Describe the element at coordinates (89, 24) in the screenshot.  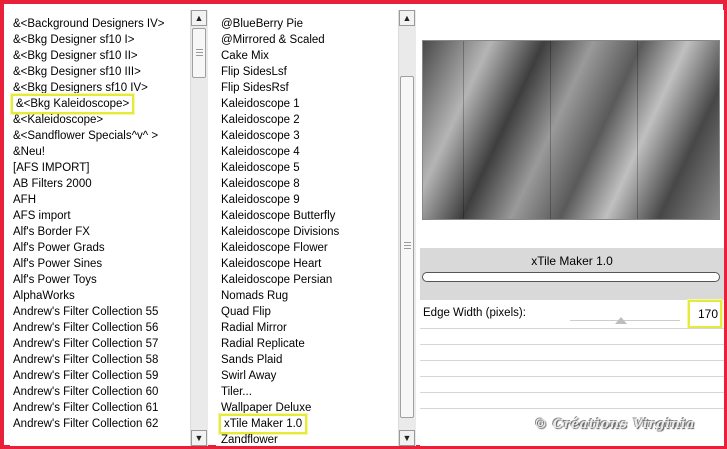
I see `list-item-label: &<Background Designers IV>` at that location.